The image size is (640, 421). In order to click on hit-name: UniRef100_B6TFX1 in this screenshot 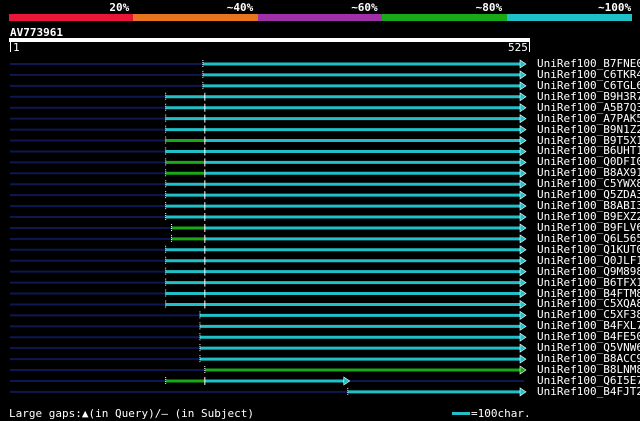, I will do `click(588, 282)`.